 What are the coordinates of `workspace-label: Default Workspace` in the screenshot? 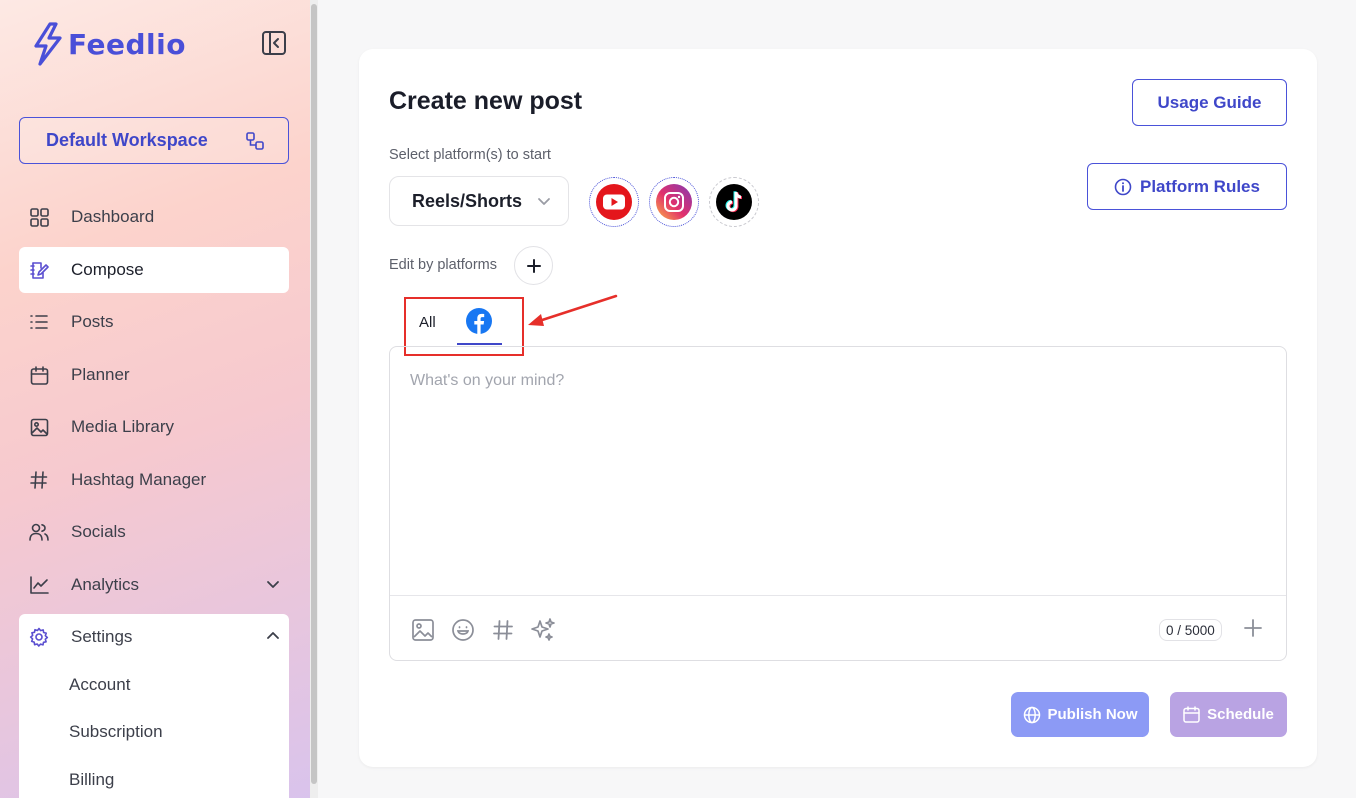 It's located at (127, 140).